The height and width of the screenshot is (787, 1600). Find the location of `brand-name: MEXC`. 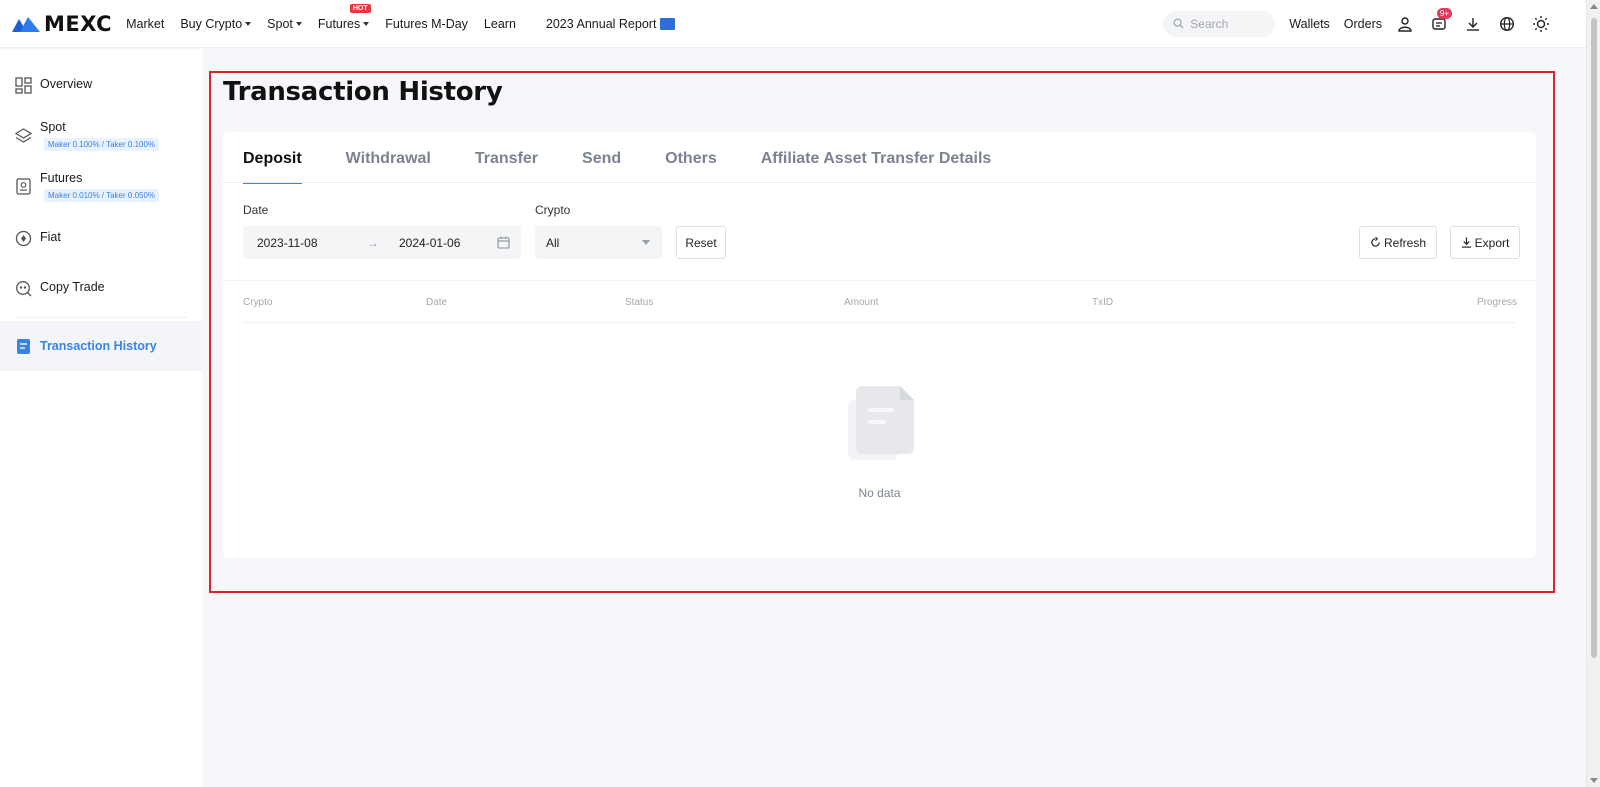

brand-name: MEXC is located at coordinates (78, 23).